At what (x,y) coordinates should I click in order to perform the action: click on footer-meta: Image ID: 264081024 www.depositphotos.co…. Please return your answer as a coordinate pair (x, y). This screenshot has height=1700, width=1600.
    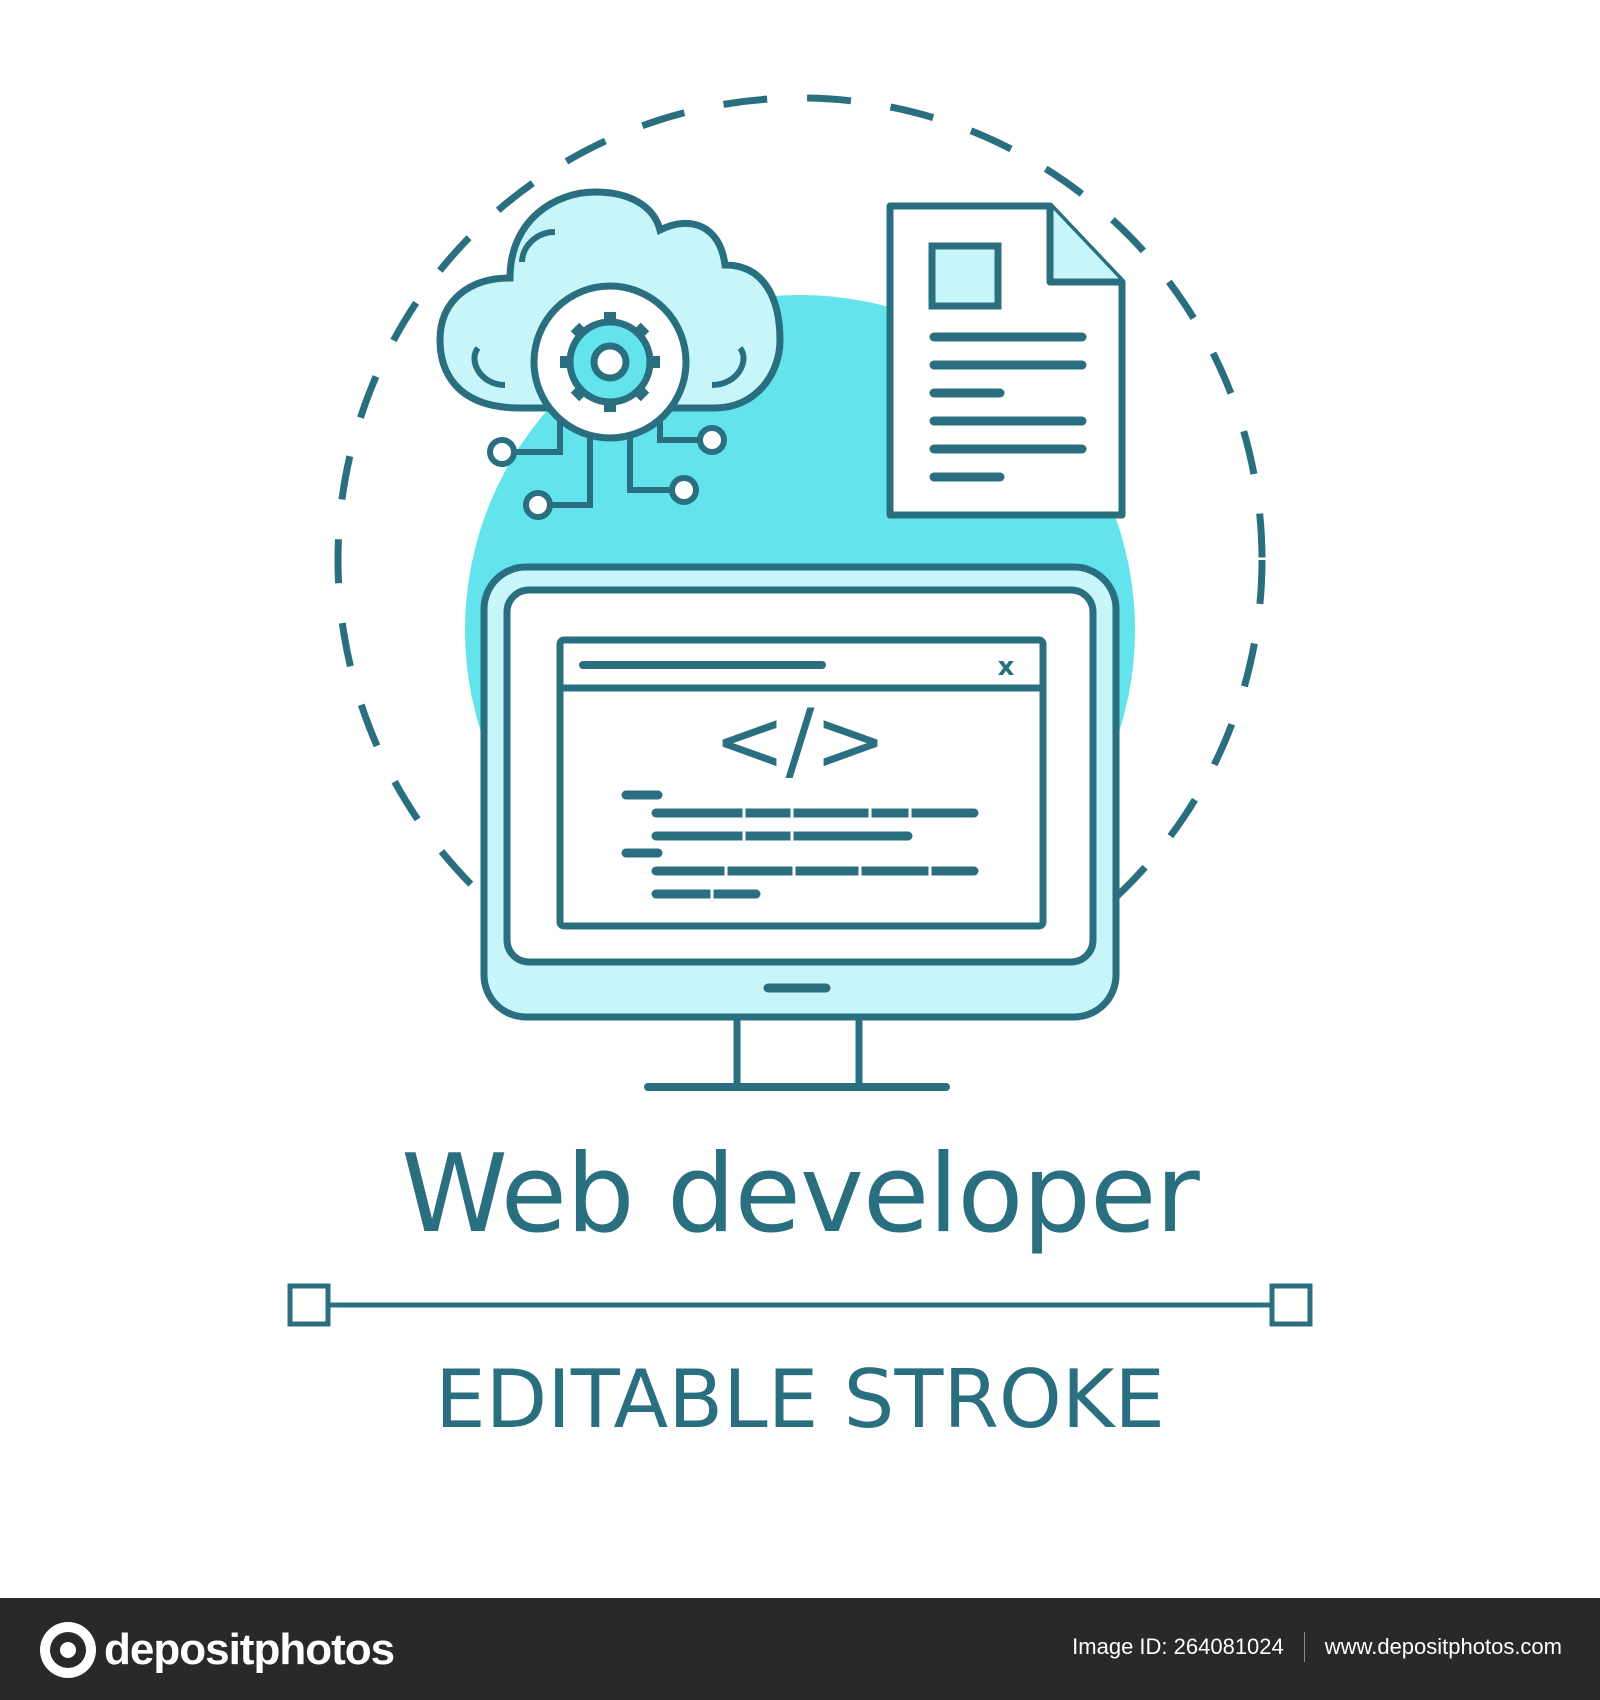
    Looking at the image, I should click on (1317, 1647).